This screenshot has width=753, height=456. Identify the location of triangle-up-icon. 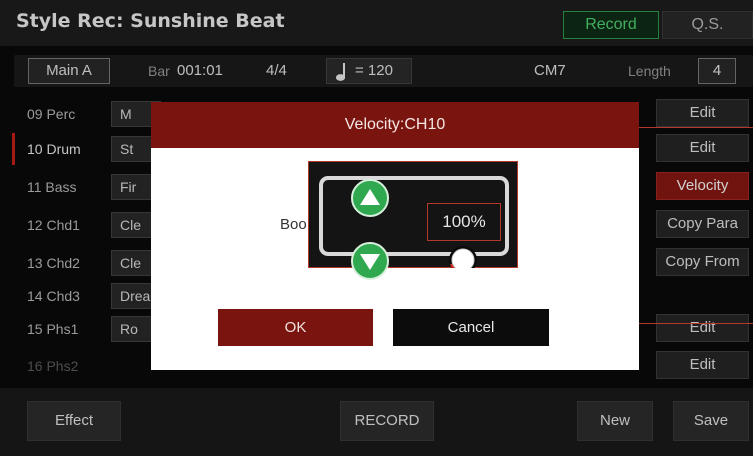
(370, 198).